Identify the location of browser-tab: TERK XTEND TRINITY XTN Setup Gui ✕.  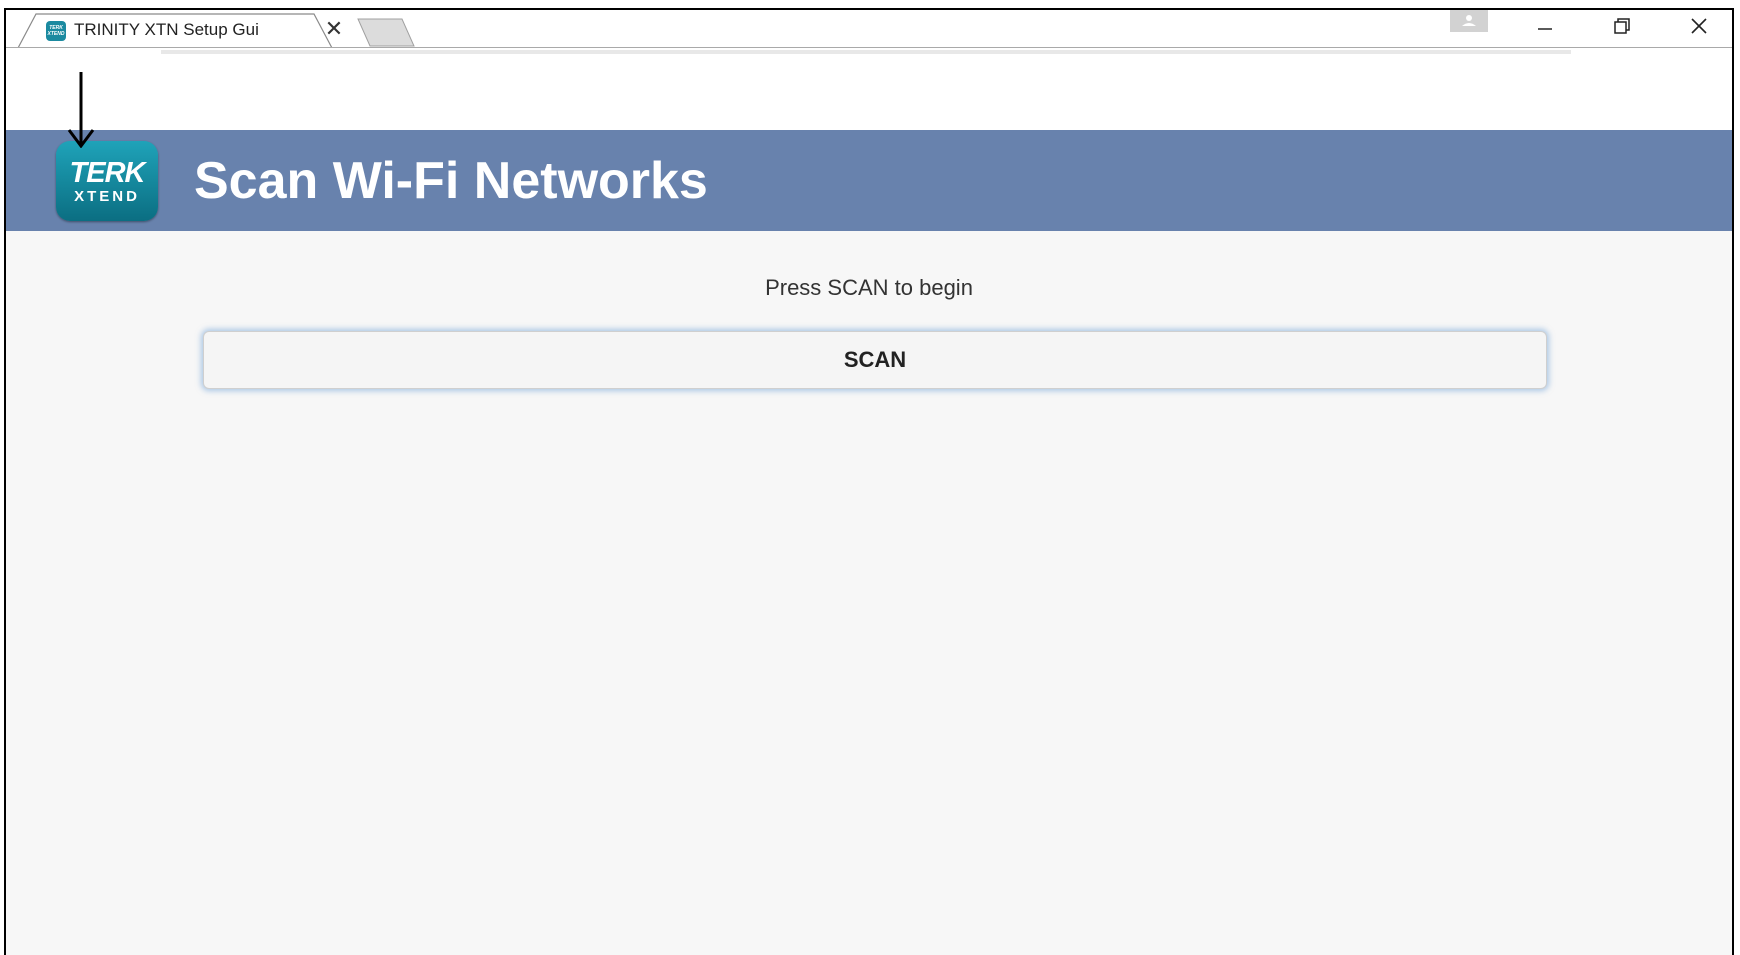
(186, 30).